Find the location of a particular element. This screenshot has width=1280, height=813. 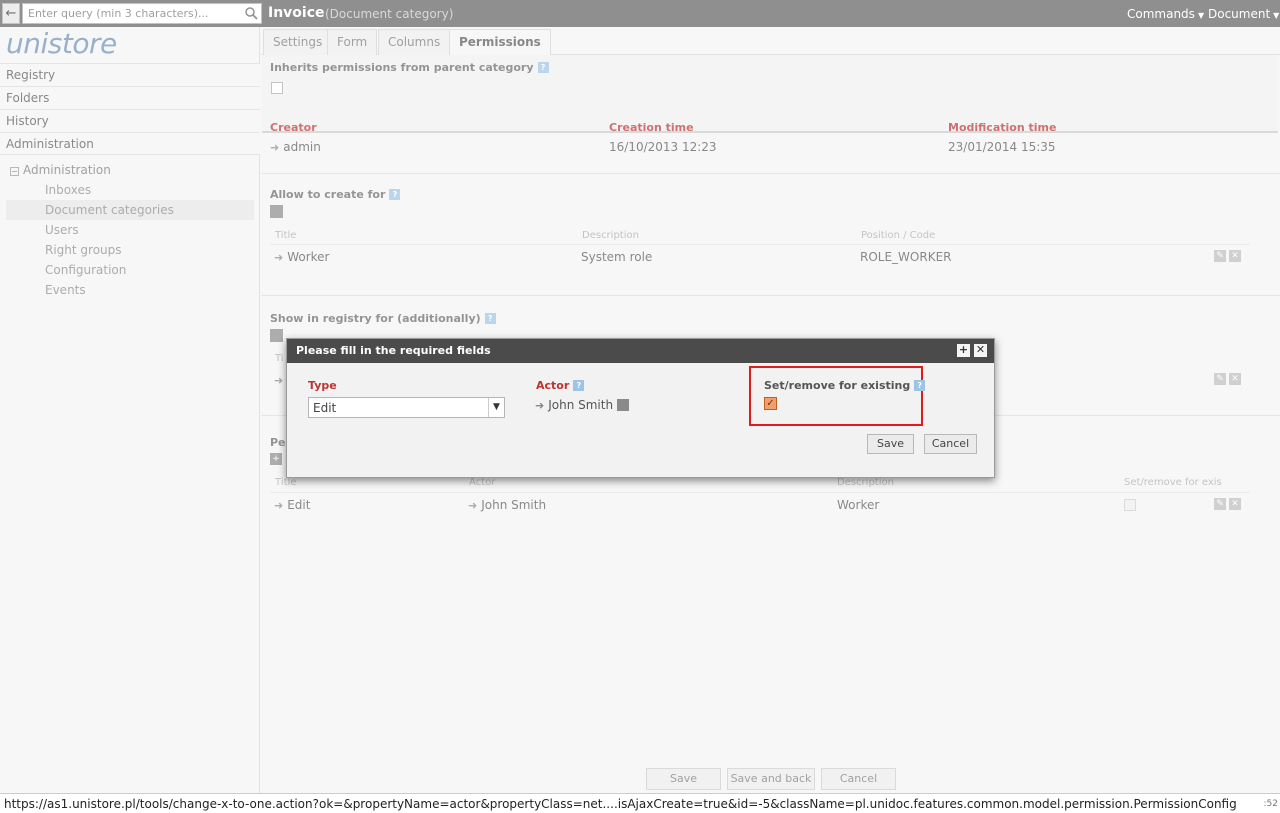

dialog-title: Please fill in the required fields is located at coordinates (640, 351).